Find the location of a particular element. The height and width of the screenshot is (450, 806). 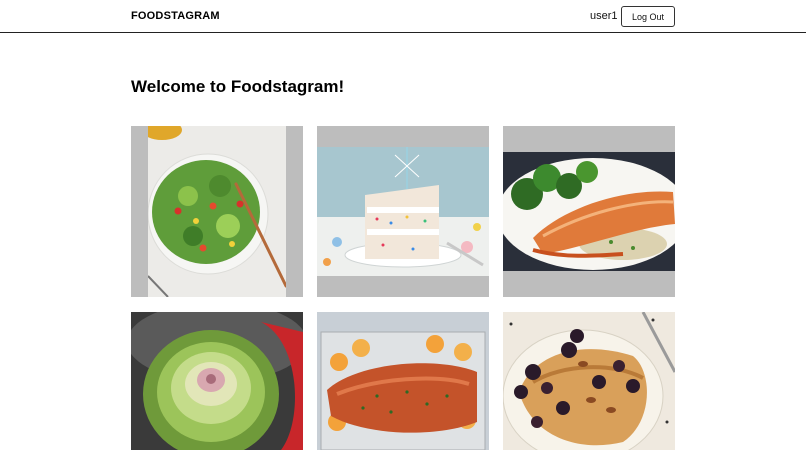

username-label: user1 is located at coordinates (604, 16).